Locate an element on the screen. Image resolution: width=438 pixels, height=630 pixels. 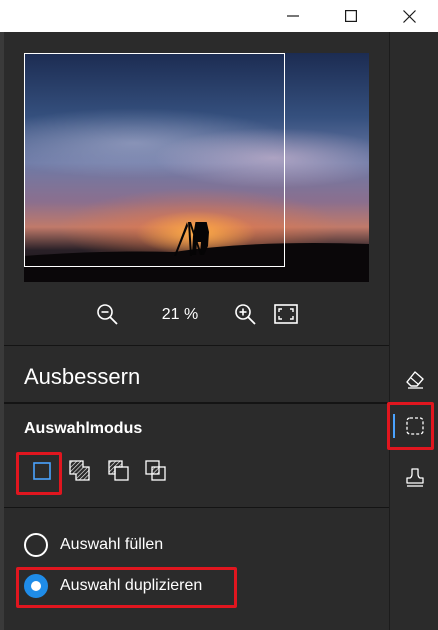
add-selection-button is located at coordinates (80, 471).